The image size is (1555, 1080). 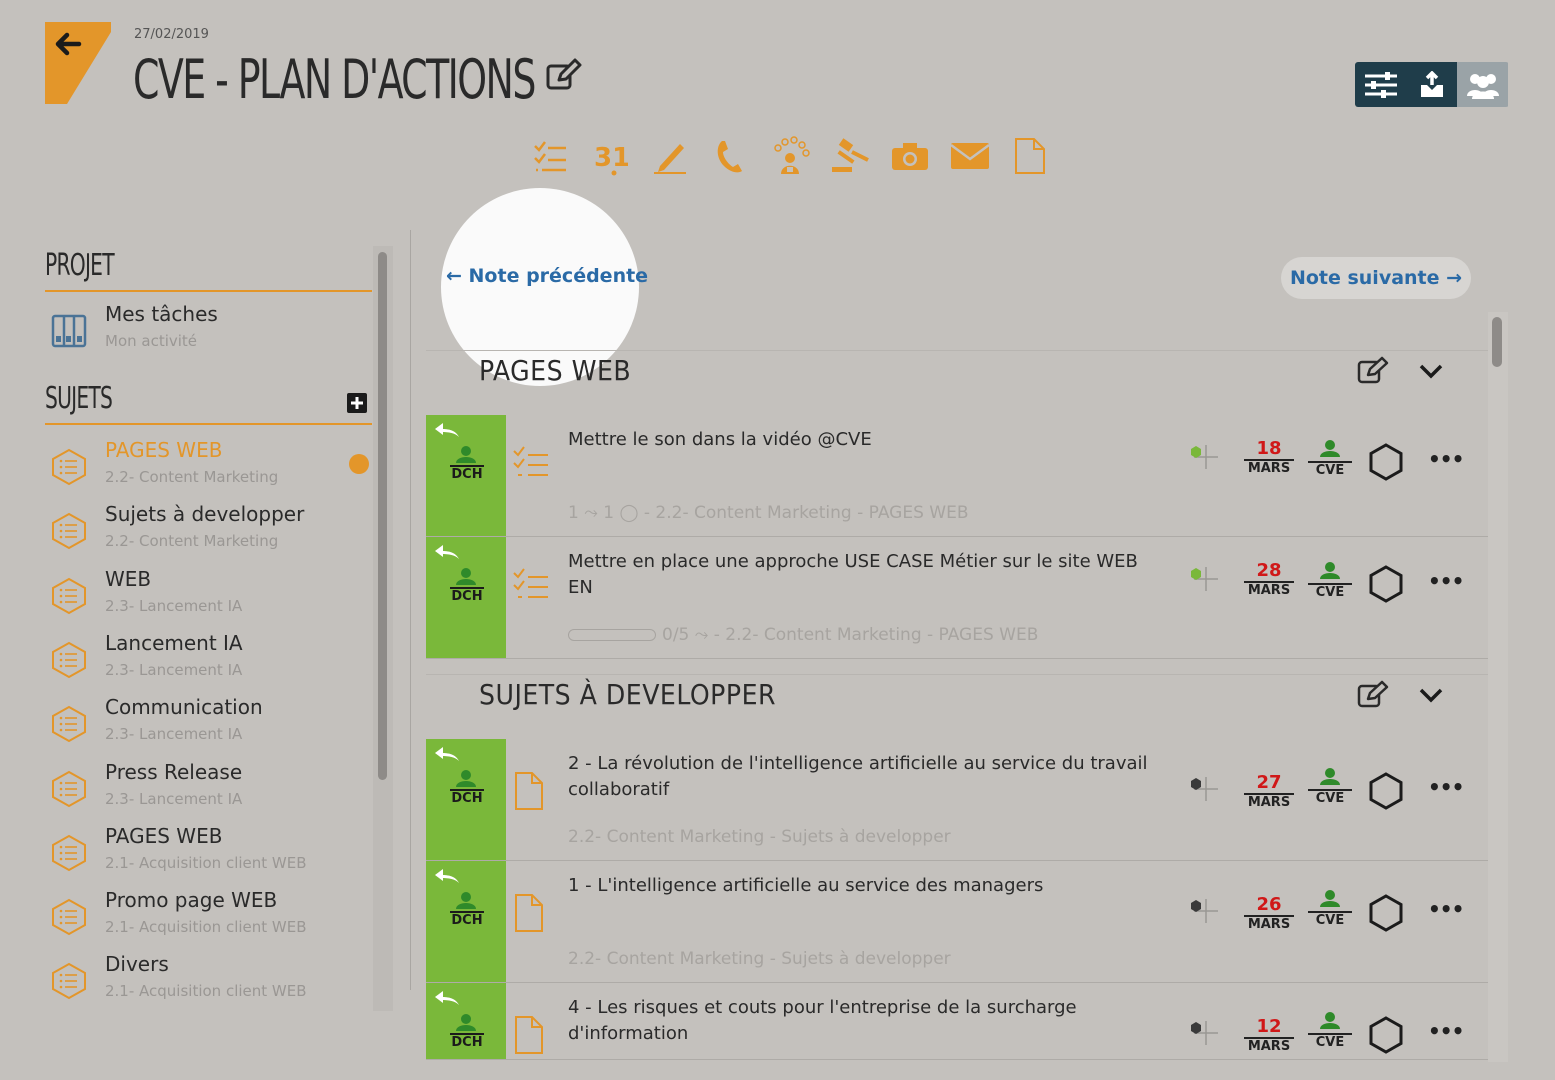 What do you see at coordinates (210, 597) in the screenshot?
I see `sidebar-item-subject: WEB 2.3- Lancement IA` at bounding box center [210, 597].